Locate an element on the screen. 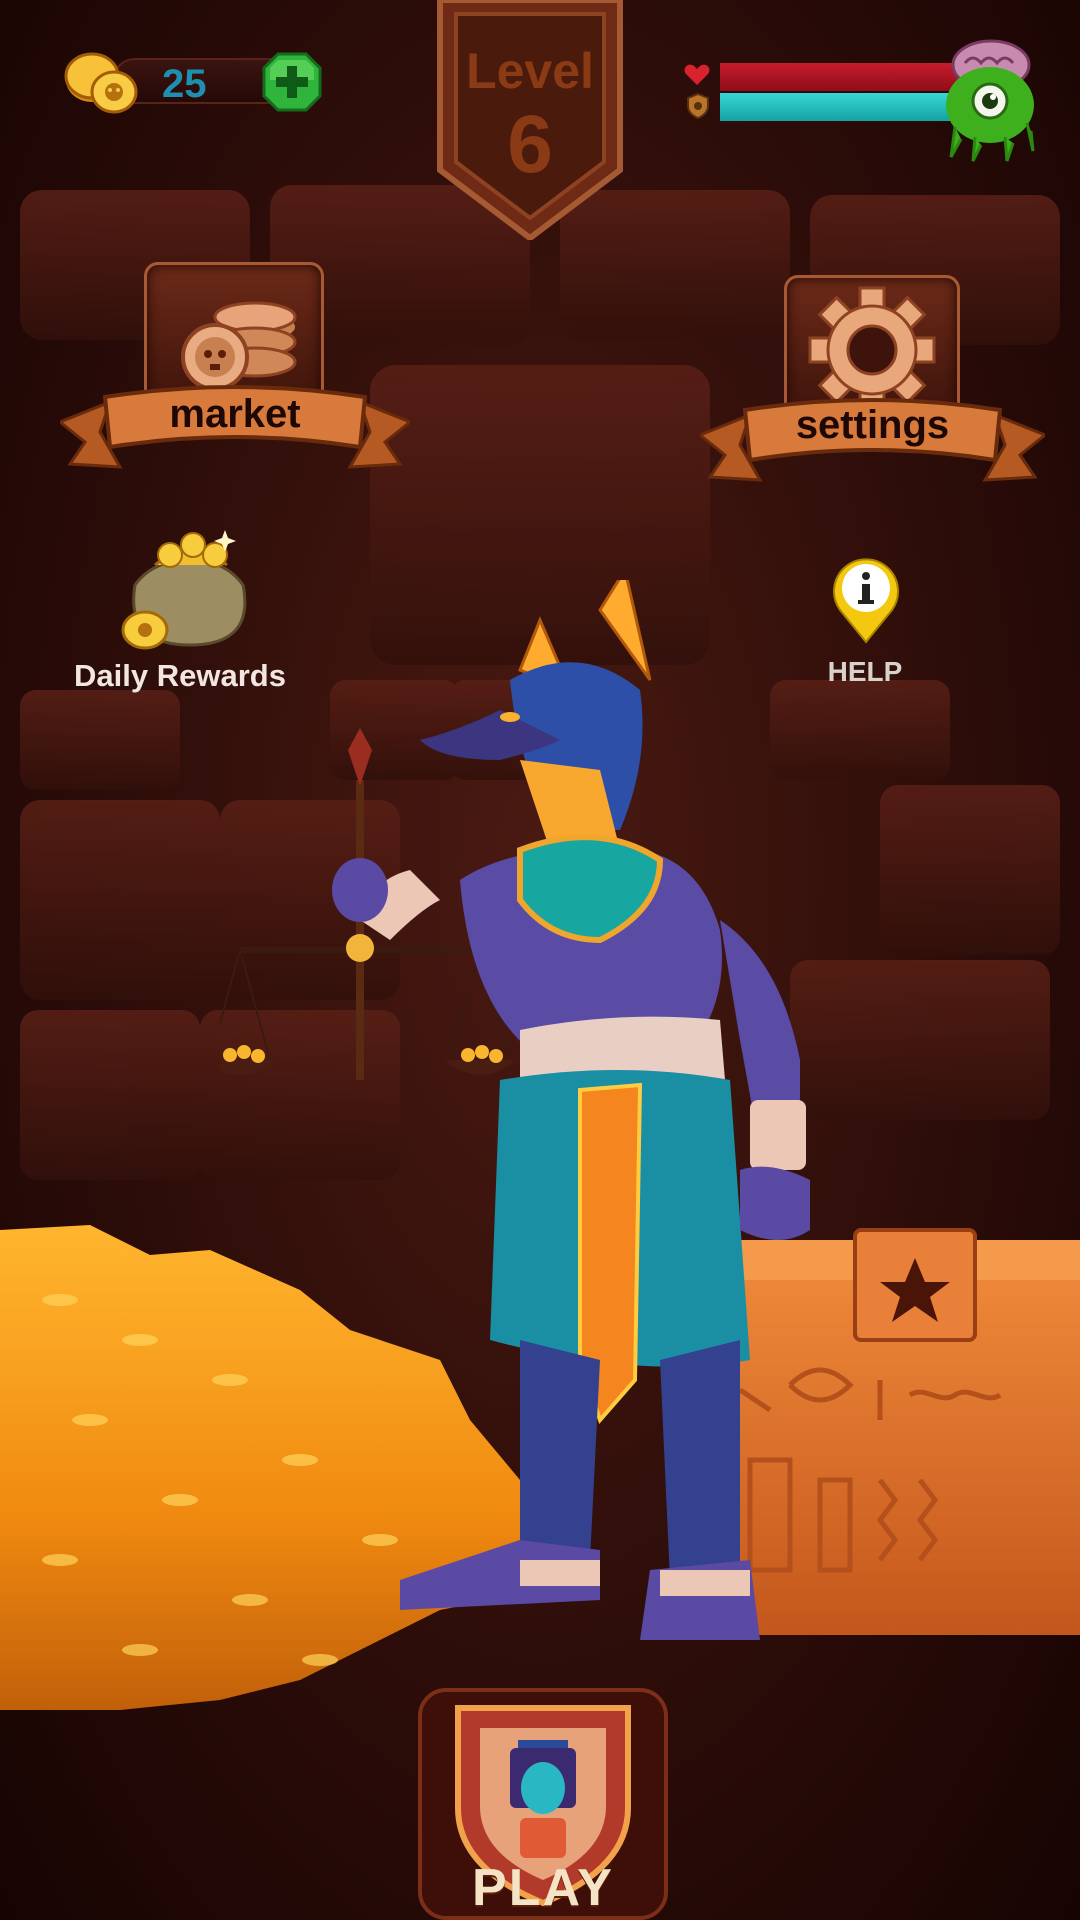  heart-icon is located at coordinates (697, 74).